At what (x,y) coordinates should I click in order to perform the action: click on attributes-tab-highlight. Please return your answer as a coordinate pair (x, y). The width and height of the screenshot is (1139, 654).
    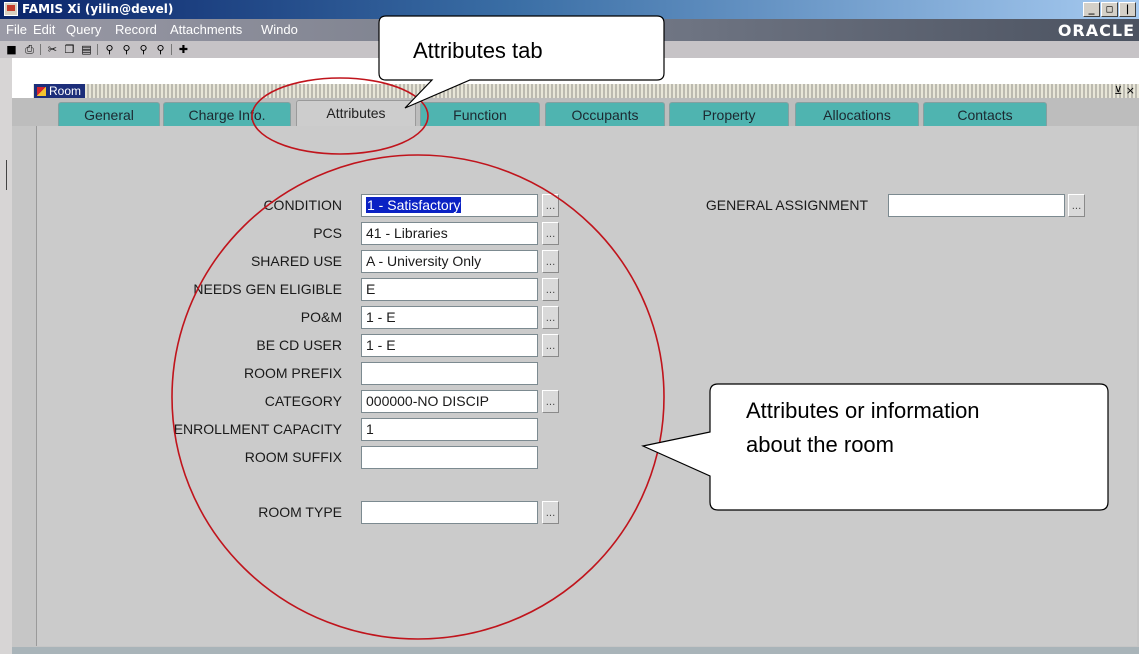
    Looking at the image, I should click on (340, 116).